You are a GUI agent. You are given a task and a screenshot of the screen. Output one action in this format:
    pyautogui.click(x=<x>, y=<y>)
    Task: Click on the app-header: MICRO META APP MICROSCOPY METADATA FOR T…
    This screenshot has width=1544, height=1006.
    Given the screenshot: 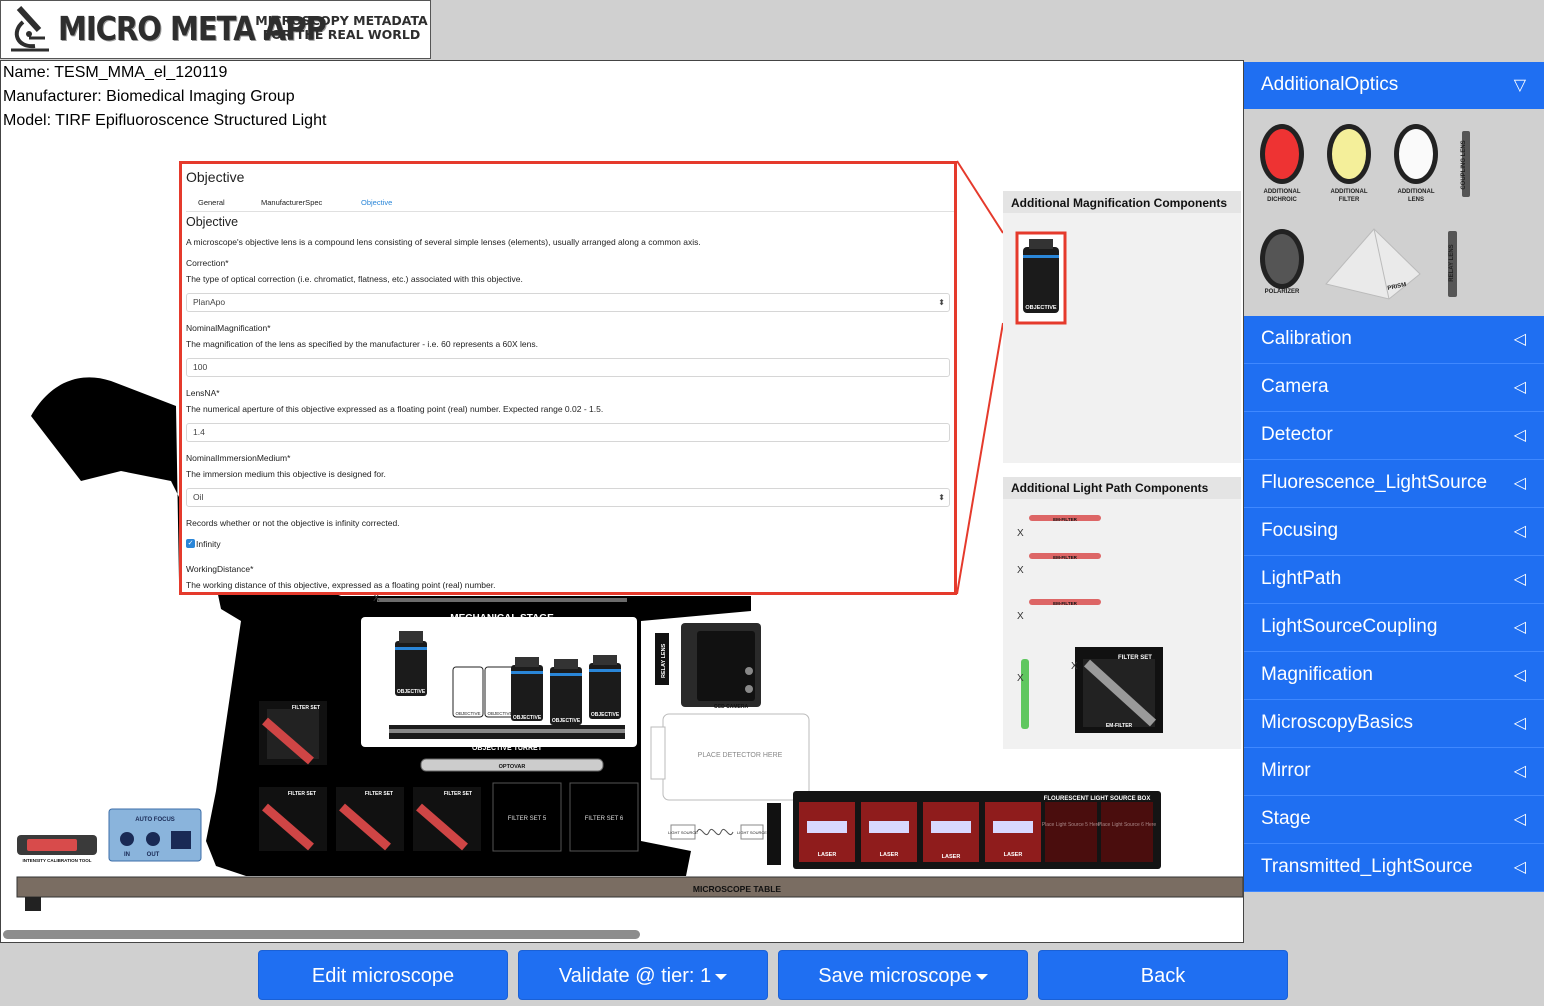 What is the action you would take?
    pyautogui.click(x=772, y=30)
    